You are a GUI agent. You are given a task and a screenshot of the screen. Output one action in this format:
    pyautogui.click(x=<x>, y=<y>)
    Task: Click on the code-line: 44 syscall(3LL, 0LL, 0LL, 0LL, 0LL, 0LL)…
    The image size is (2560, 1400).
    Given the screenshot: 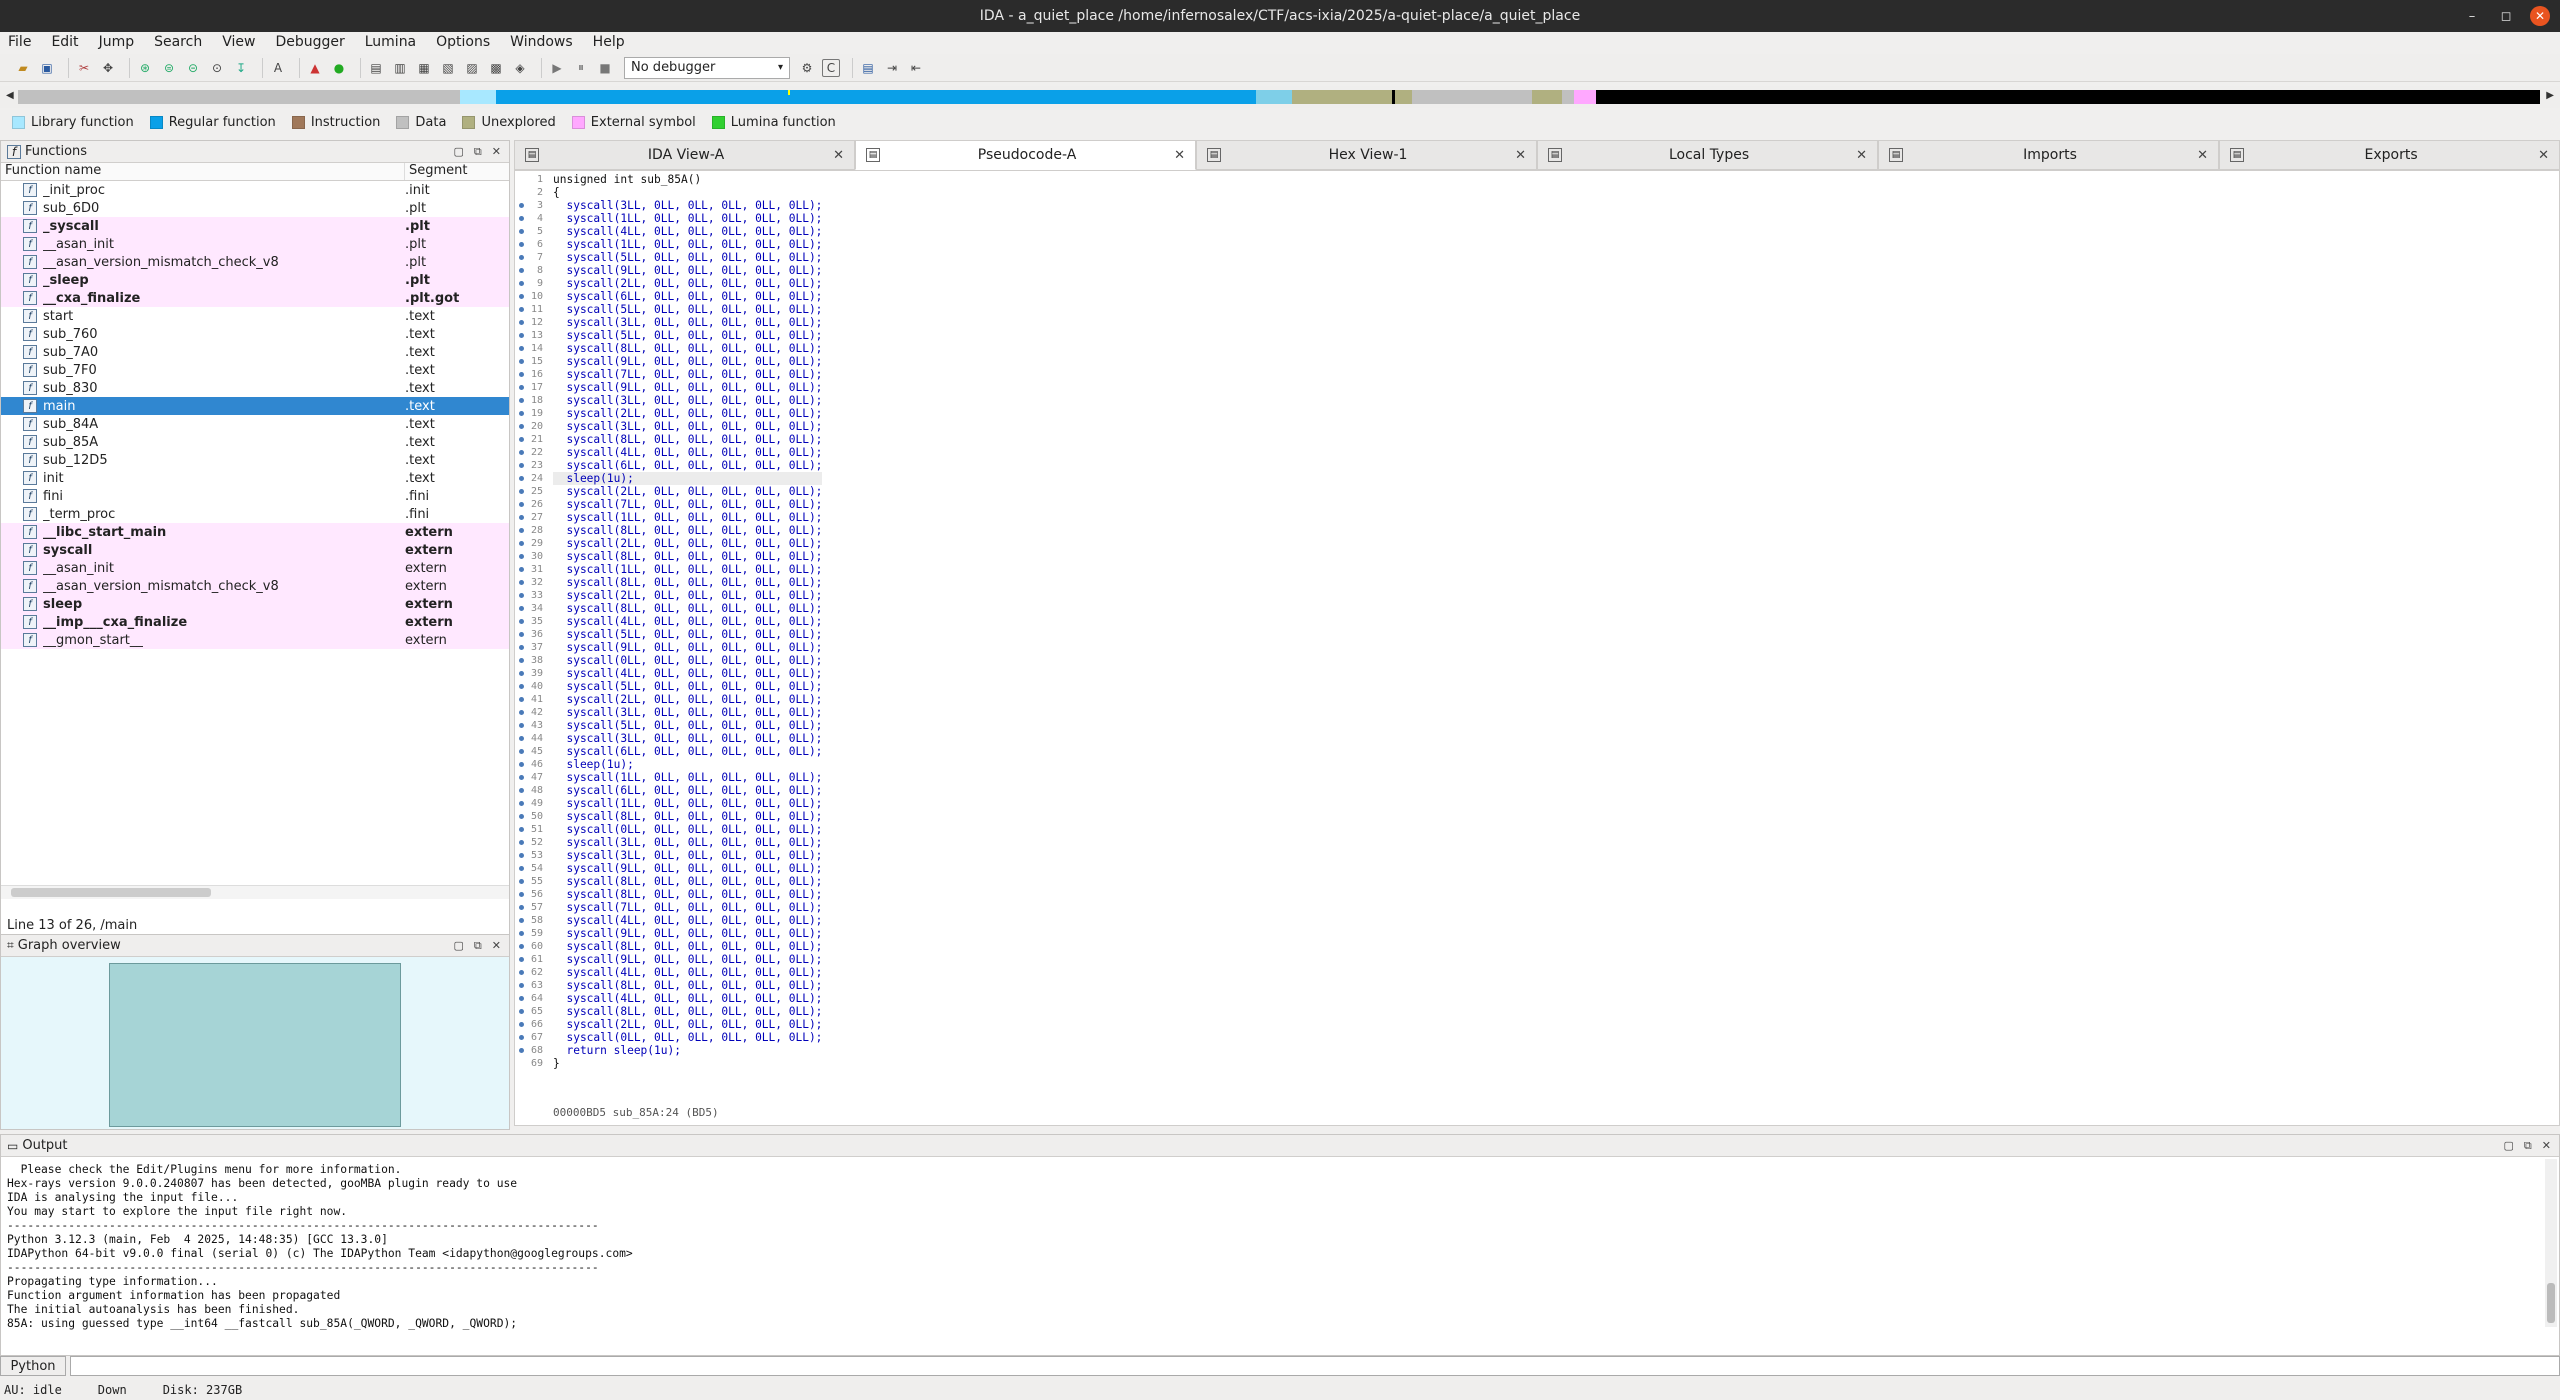 What is the action you would take?
    pyautogui.click(x=670, y=738)
    